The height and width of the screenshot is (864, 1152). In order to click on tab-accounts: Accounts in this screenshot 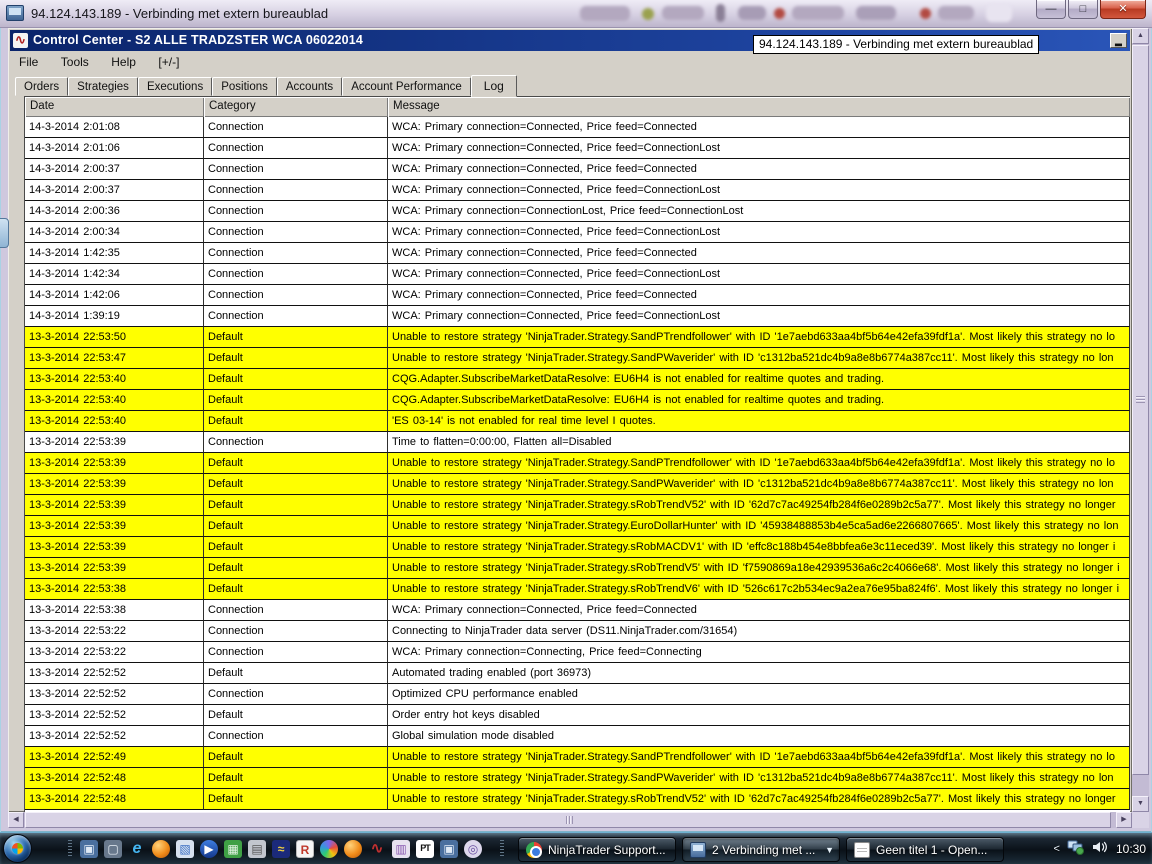, I will do `click(309, 86)`.